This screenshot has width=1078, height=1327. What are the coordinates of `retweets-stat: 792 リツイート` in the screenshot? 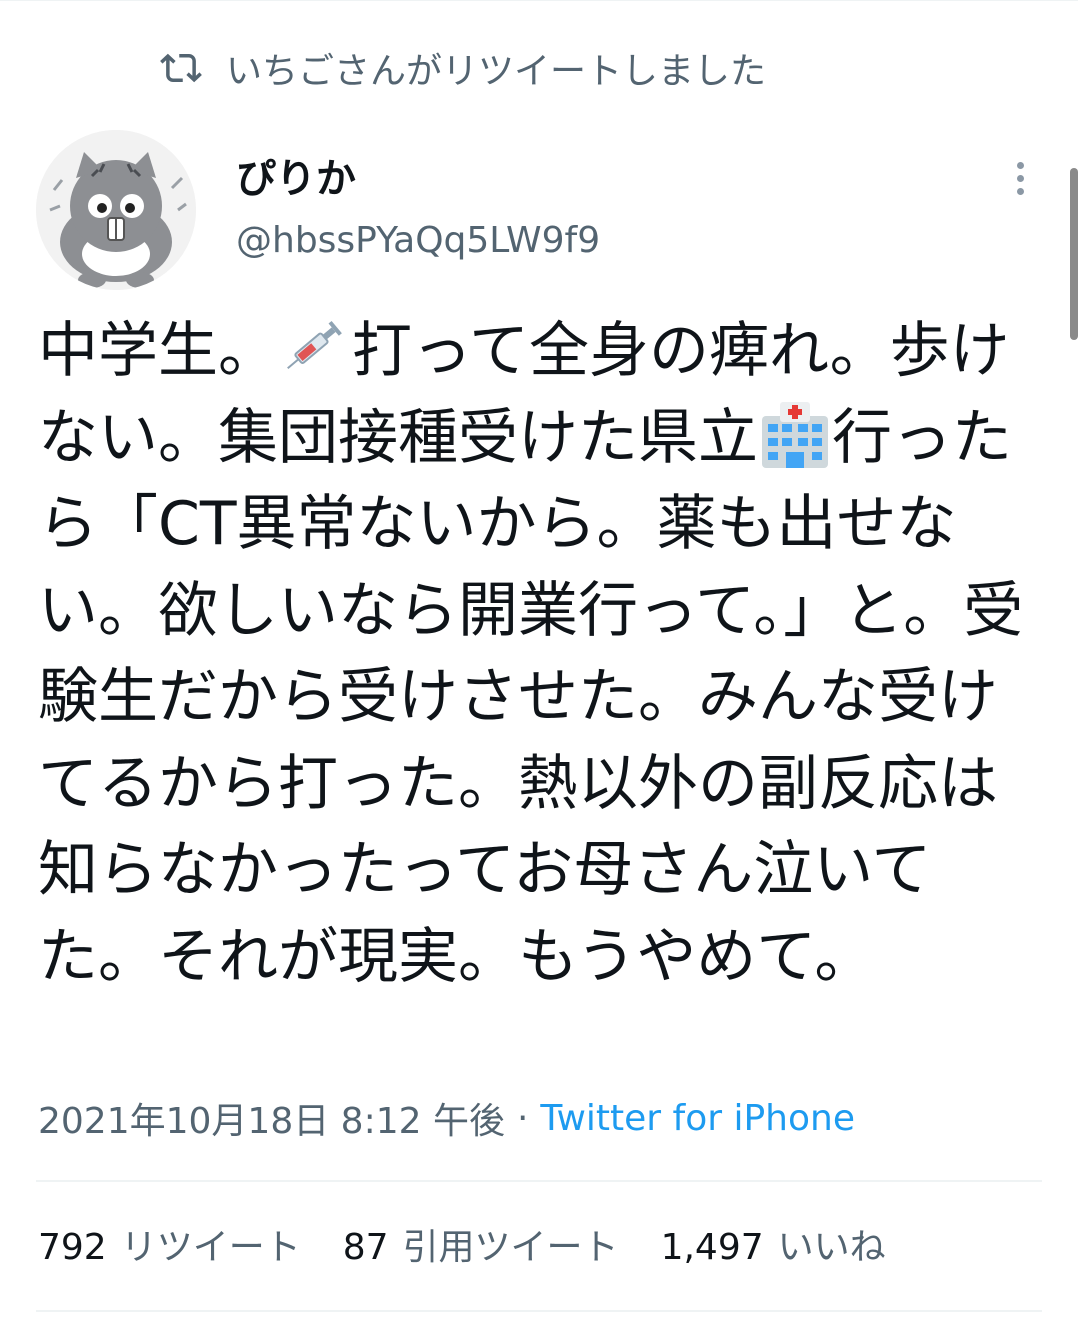 It's located at (169, 1244).